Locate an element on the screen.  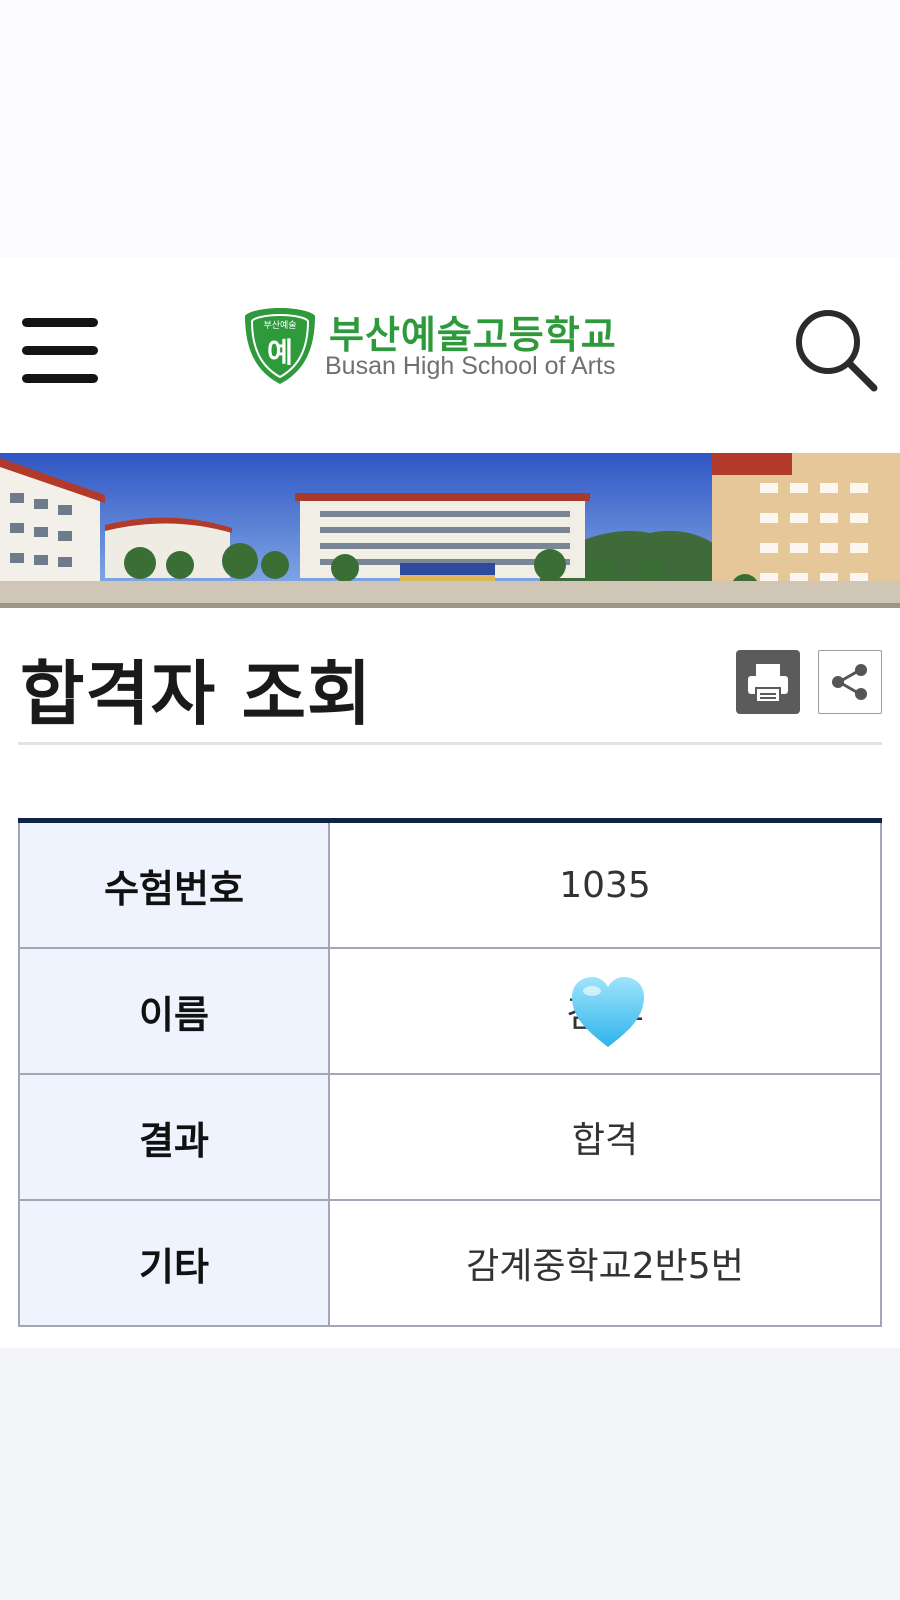
school-emblem-icon: 부산예술 예 is located at coordinates (280, 346).